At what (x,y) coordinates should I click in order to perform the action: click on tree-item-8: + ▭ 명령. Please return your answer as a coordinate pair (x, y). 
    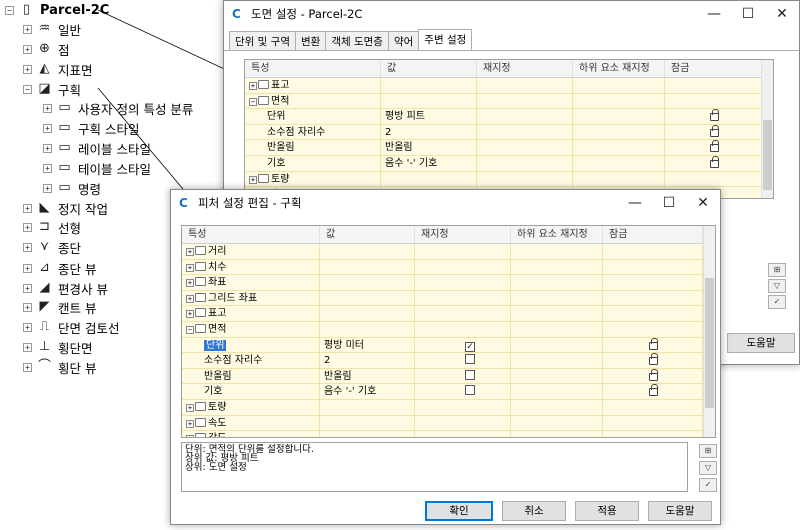
    Looking at the image, I should click on (72, 188).